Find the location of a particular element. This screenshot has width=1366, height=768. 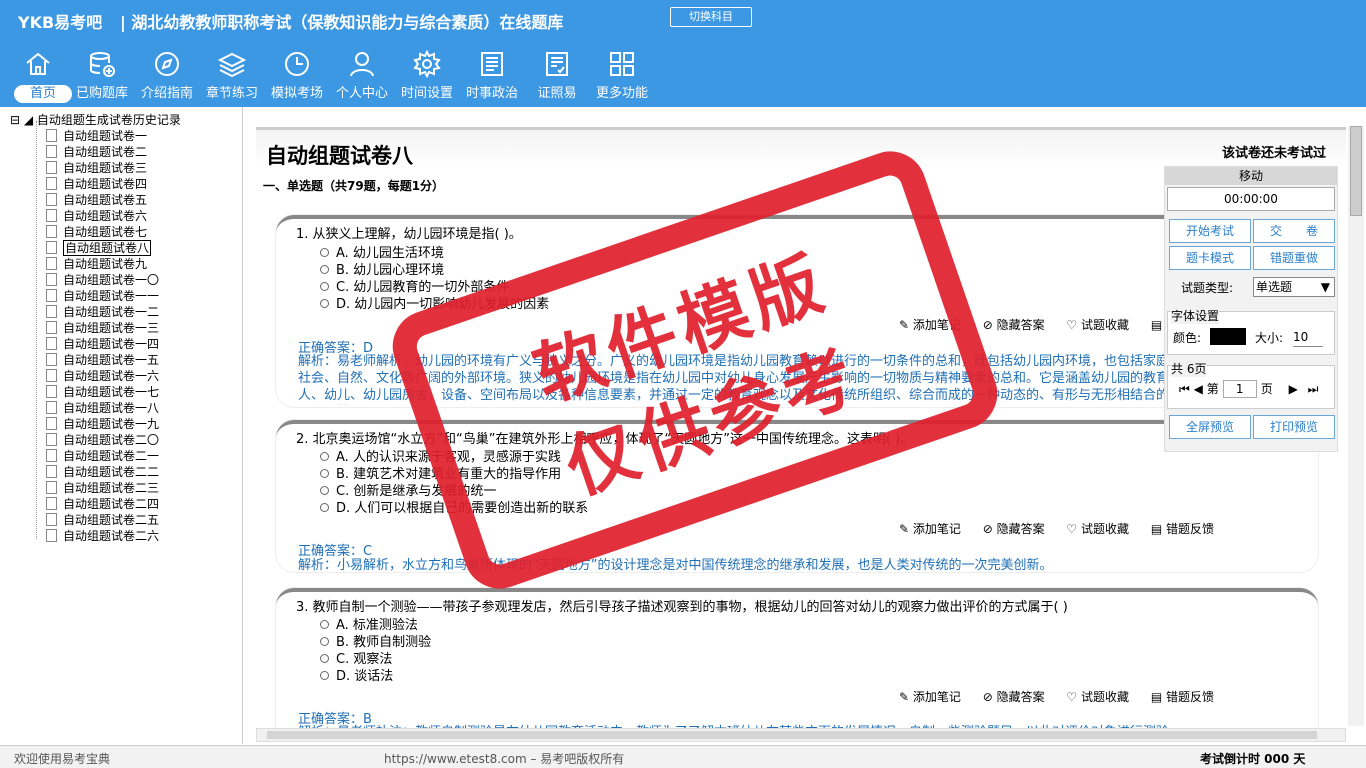

tree-item: 自动组题试卷九 is located at coordinates (96, 264).